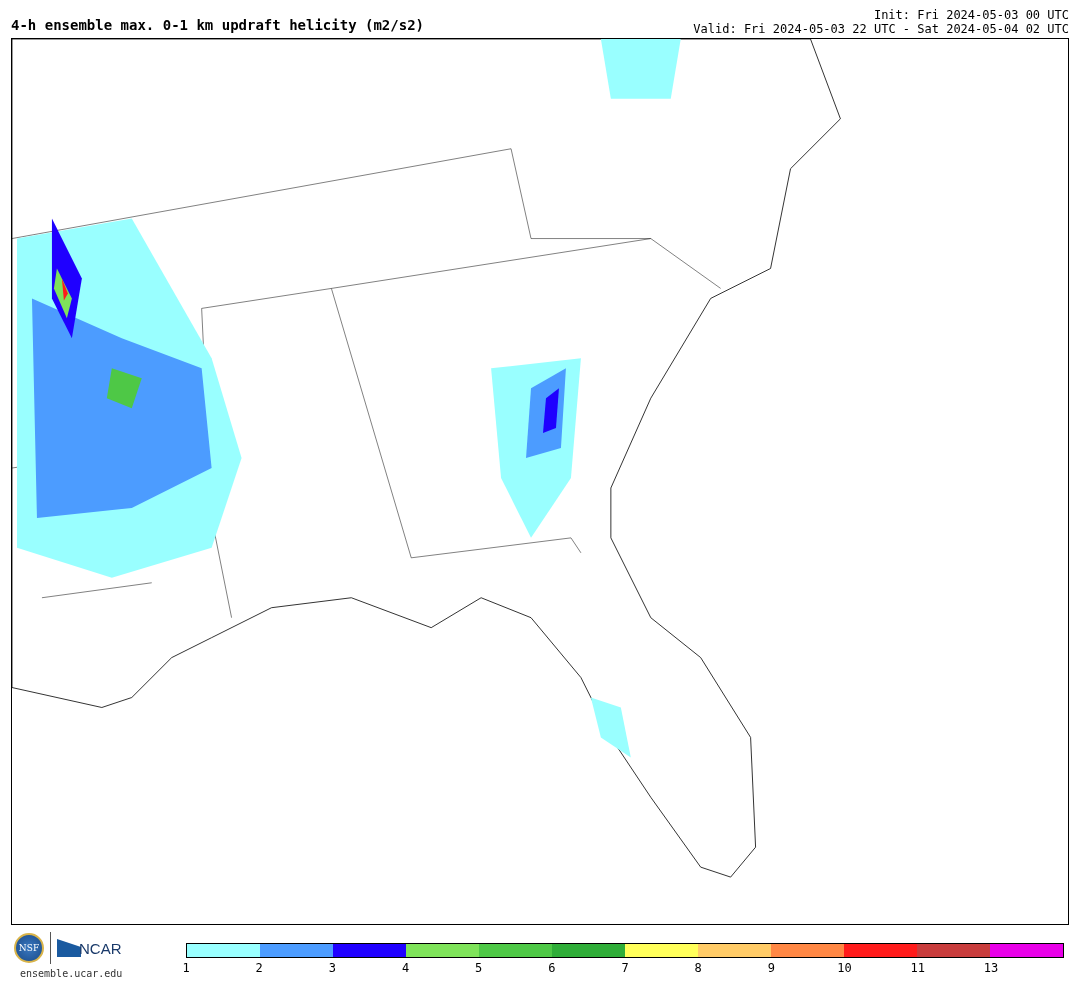 Image resolution: width=1080 pixels, height=988 pixels. I want to click on tick-label: 11, so click(917, 968).